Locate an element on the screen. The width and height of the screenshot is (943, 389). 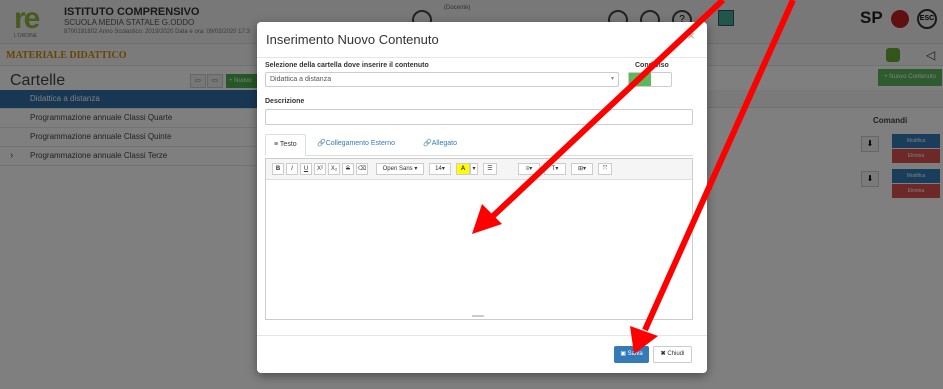
modal-title: Inserimento Nuovo Contenuto is located at coordinates (352, 39).